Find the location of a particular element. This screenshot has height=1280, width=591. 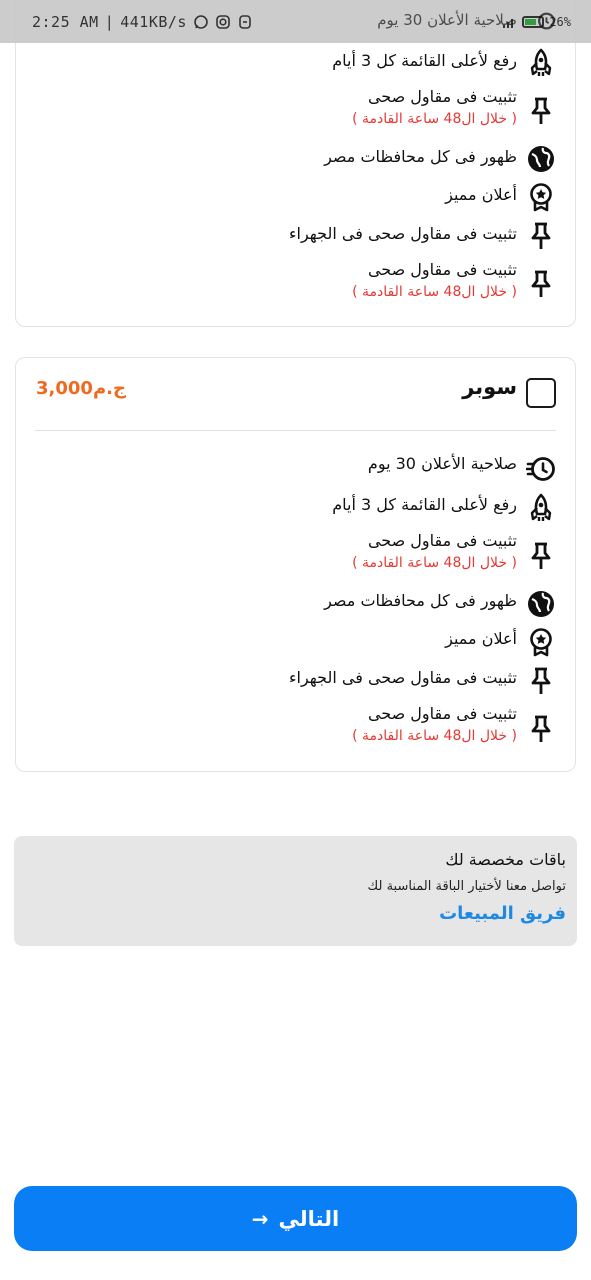

package-header: سوبر 3,000ج.م is located at coordinates (295, 394).